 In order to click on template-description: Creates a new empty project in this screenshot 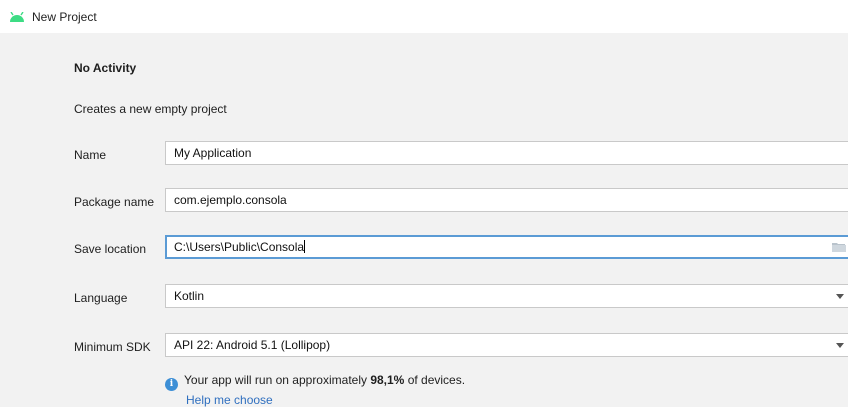, I will do `click(150, 109)`.